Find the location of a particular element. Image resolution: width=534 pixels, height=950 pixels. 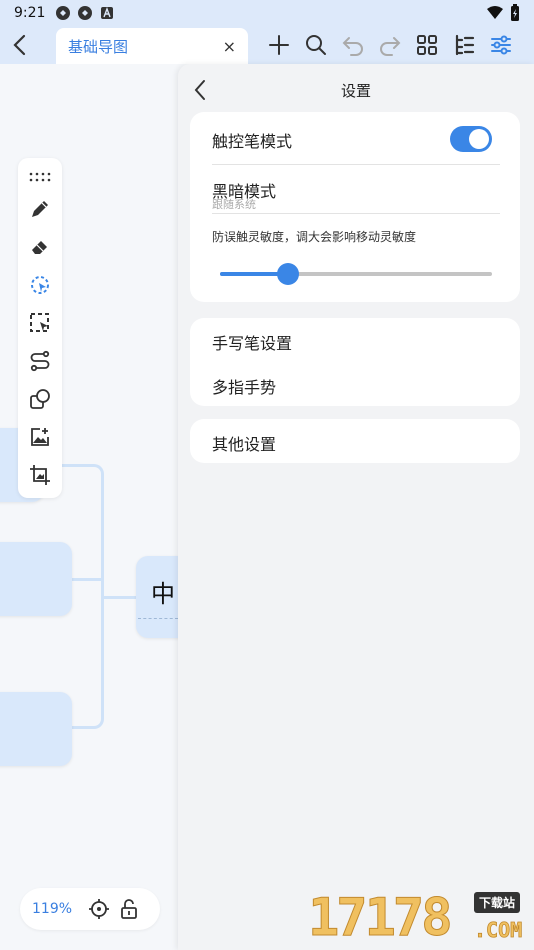

unlock-icon is located at coordinates (129, 909).